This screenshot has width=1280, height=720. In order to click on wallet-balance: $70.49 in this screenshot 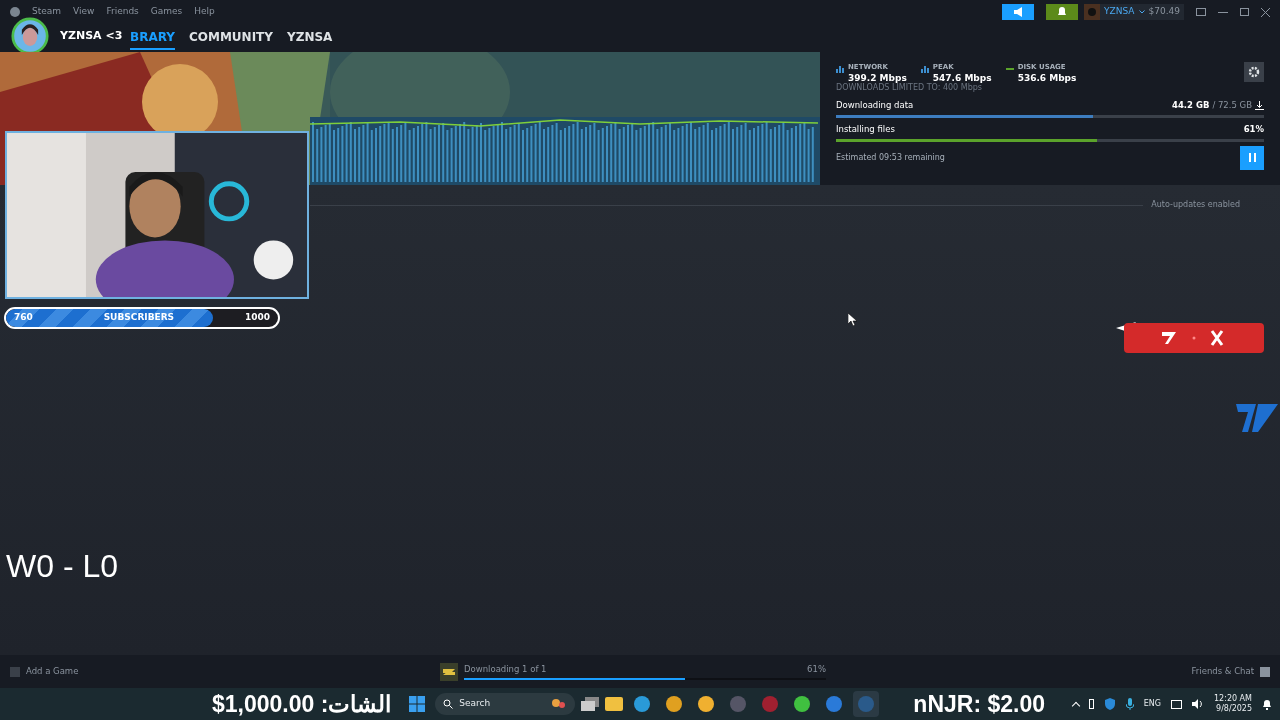, I will do `click(1164, 12)`.